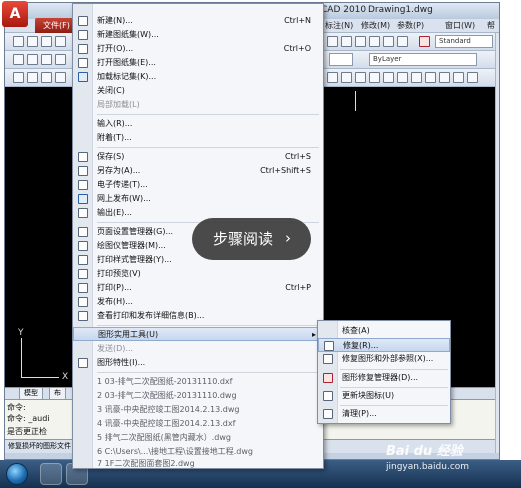 Image resolution: width=521 pixels, height=488 pixels. What do you see at coordinates (424, 41) in the screenshot?
I see `text-style-icon` at bounding box center [424, 41].